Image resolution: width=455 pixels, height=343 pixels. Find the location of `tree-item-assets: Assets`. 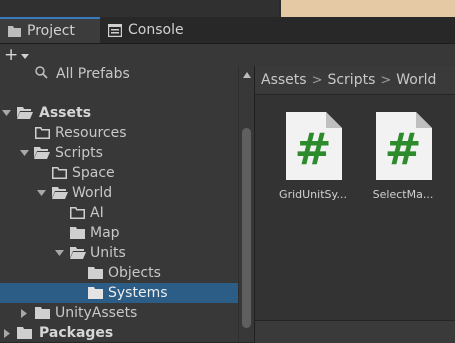

tree-item-assets: Assets is located at coordinates (119, 113).